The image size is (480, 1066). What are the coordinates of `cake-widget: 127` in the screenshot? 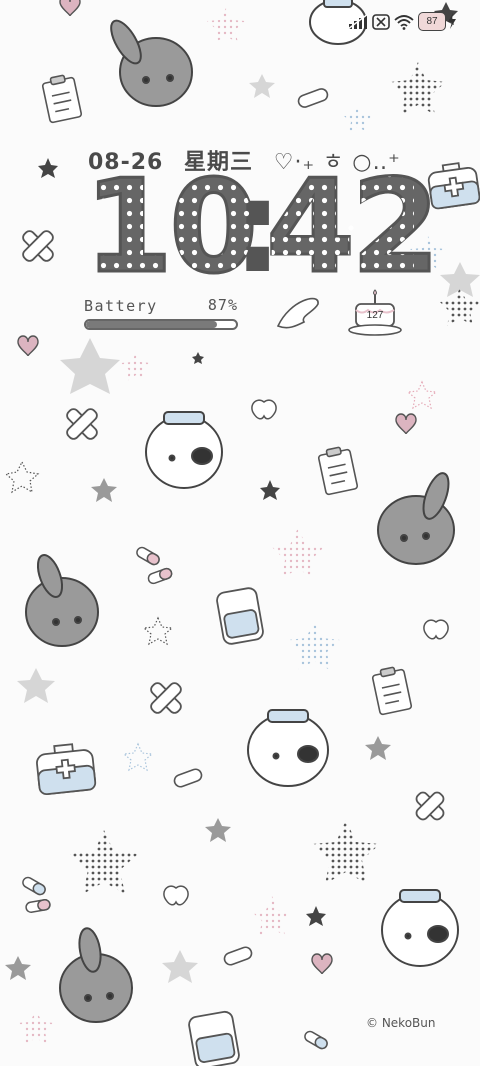 It's located at (375, 312).